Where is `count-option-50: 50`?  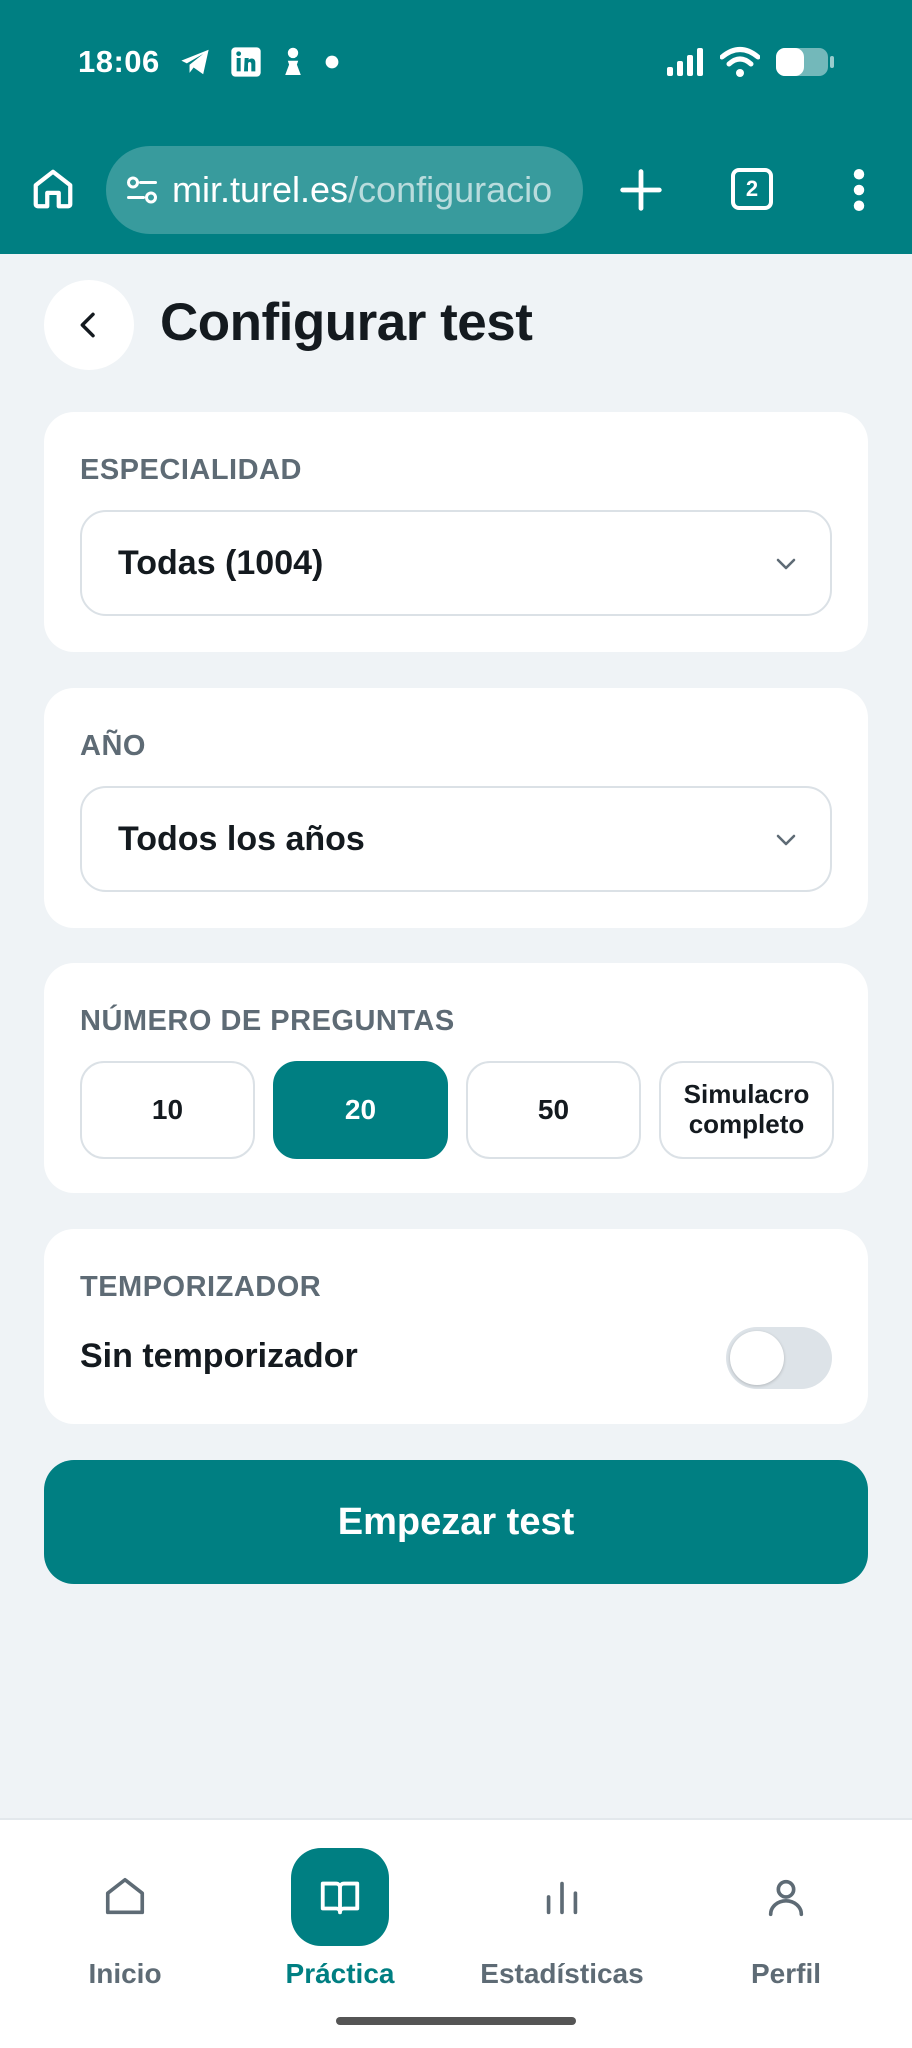 count-option-50: 50 is located at coordinates (553, 1110).